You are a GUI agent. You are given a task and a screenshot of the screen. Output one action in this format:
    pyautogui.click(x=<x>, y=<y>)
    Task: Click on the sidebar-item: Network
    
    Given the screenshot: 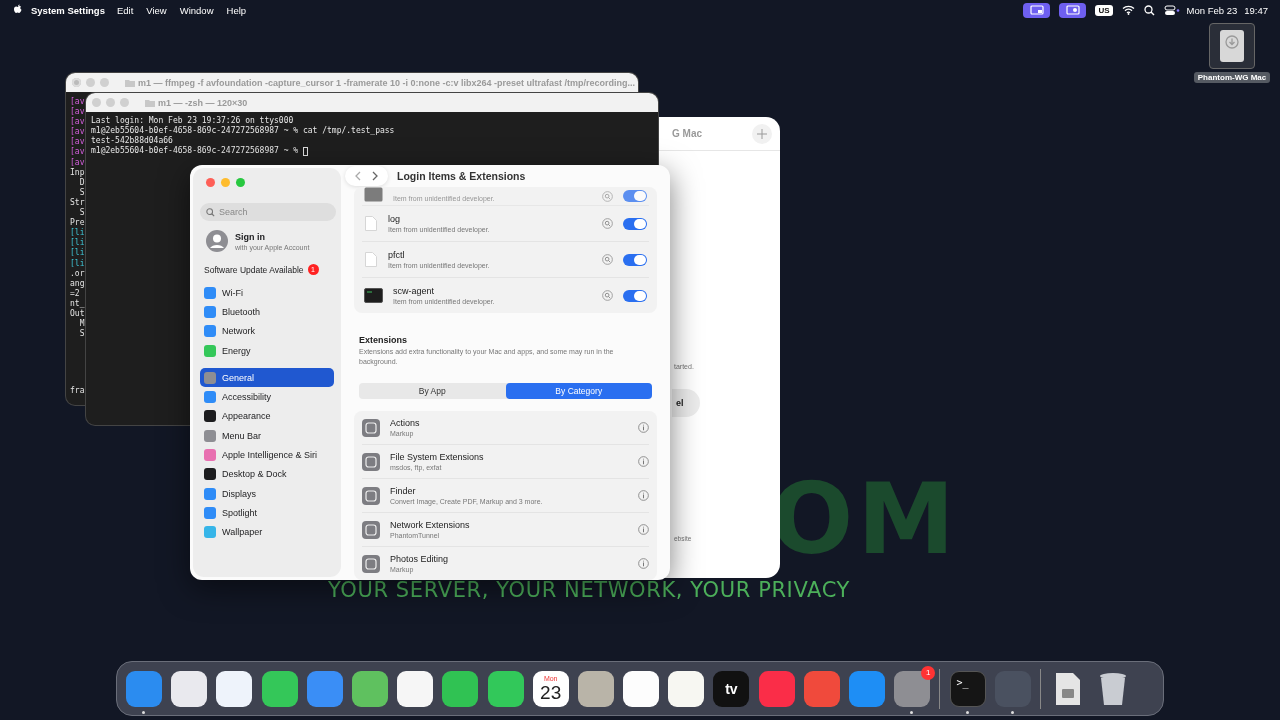 What is the action you would take?
    pyautogui.click(x=267, y=331)
    